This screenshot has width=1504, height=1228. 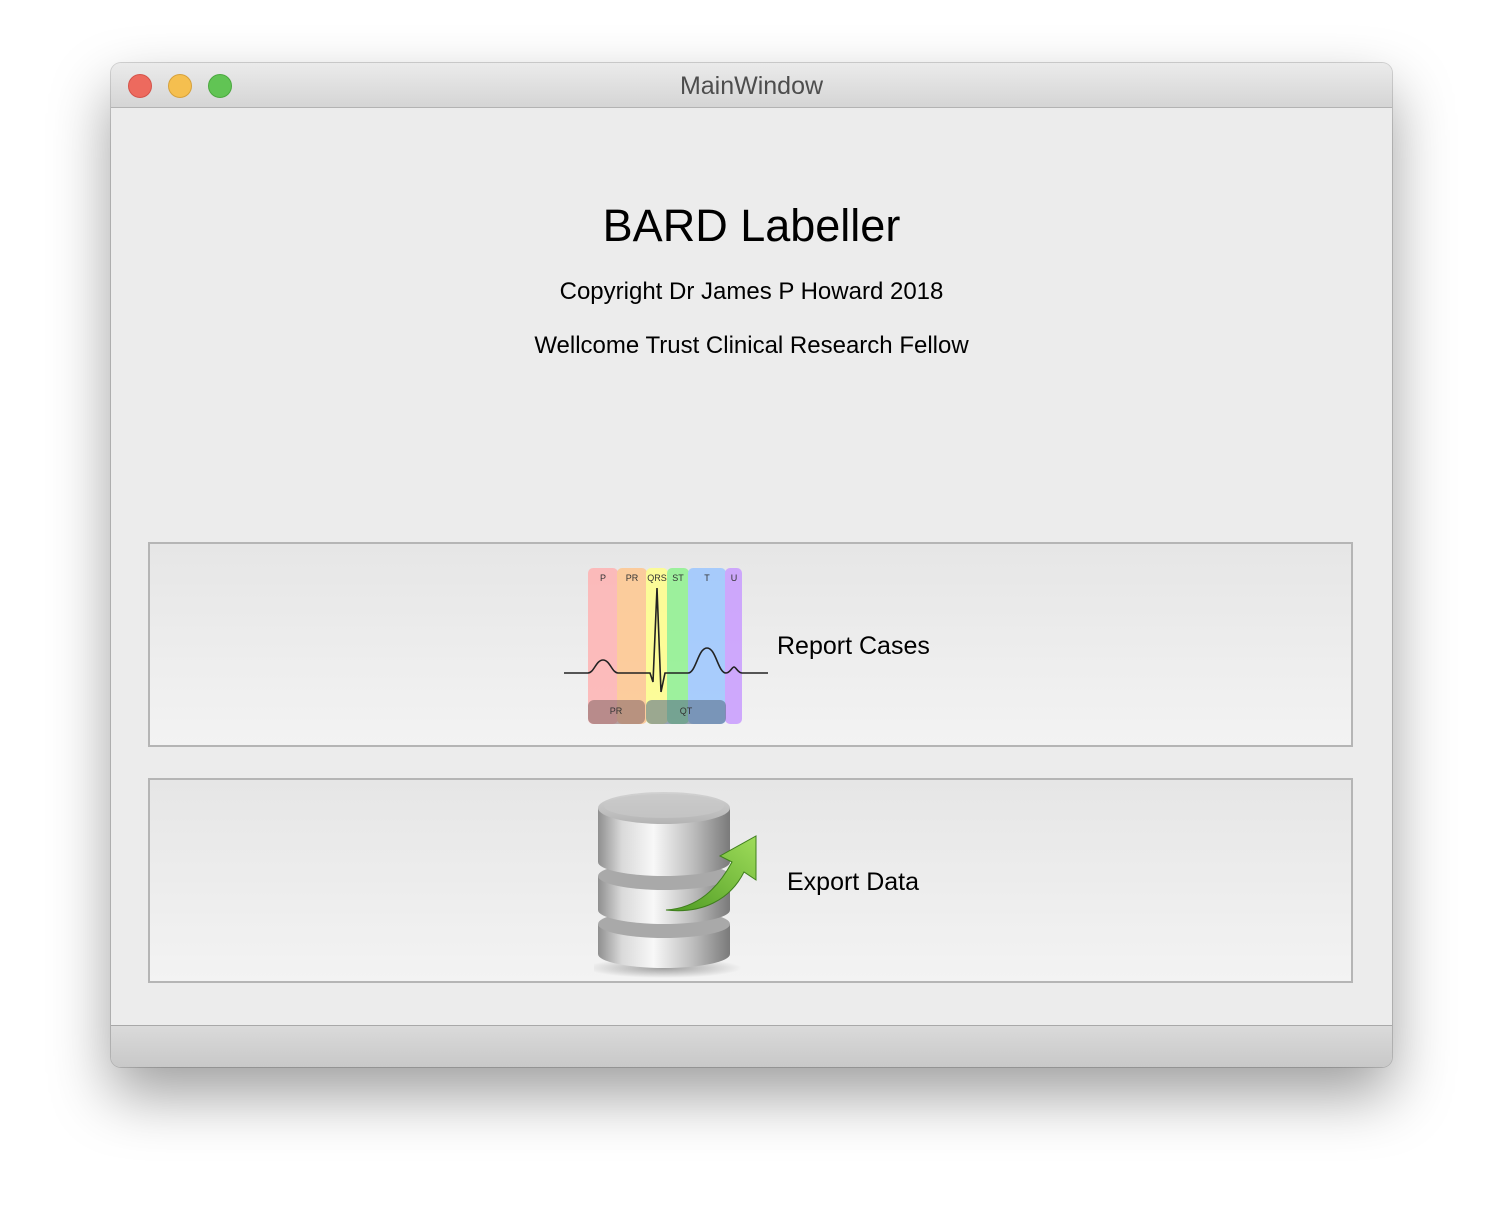 I want to click on title-bar: MainWindow, so click(x=751, y=85).